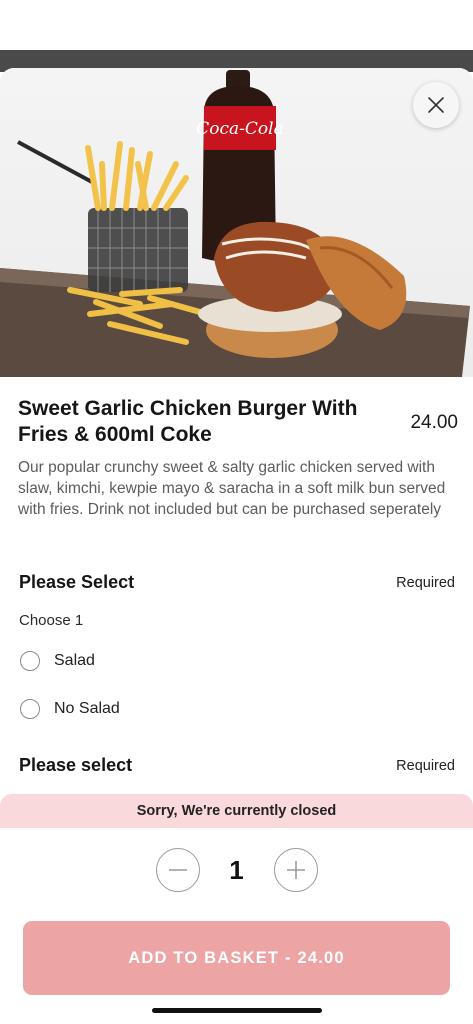 This screenshot has height=1024, width=473. Describe the element at coordinates (237, 1010) in the screenshot. I see `home-indicator` at that location.